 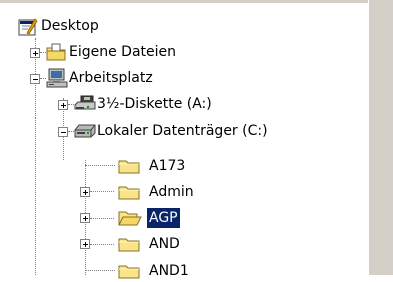 What do you see at coordinates (70, 26) in the screenshot?
I see `tree-item-label: Desktop` at bounding box center [70, 26].